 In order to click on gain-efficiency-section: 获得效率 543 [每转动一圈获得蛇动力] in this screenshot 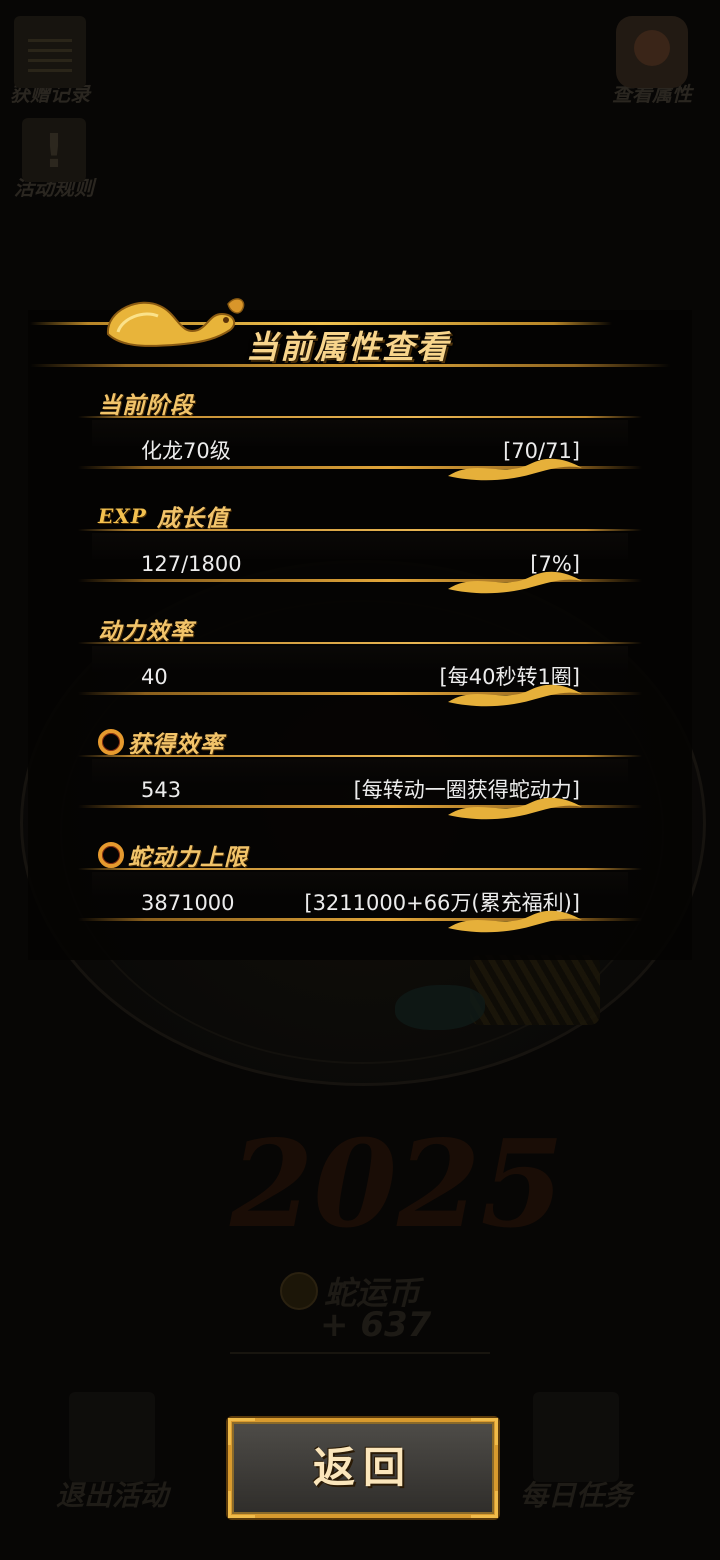, I will do `click(360, 781)`.